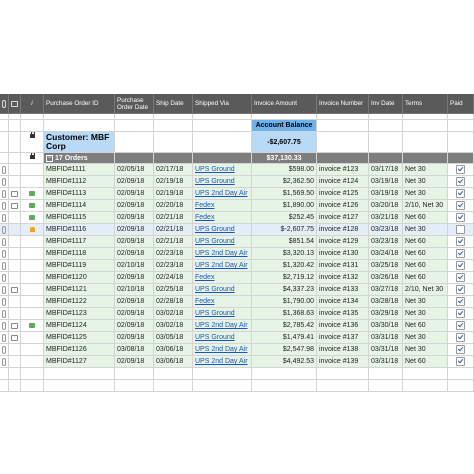 This screenshot has width=474, height=474. Describe the element at coordinates (284, 194) in the screenshot. I see `invoice-amount-cell: $1,569.50` at that location.